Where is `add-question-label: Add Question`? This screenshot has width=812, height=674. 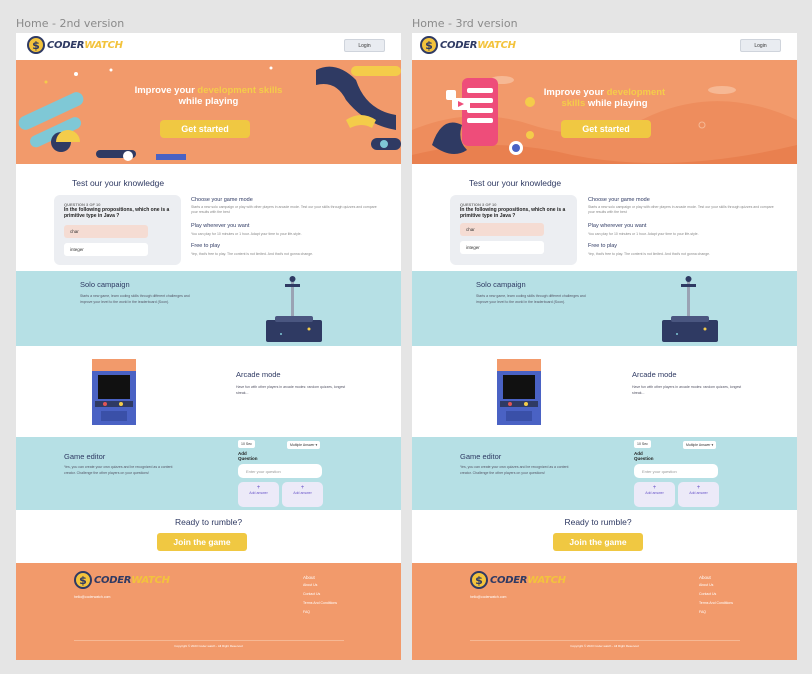
add-question-label: Add Question is located at coordinates (644, 456).